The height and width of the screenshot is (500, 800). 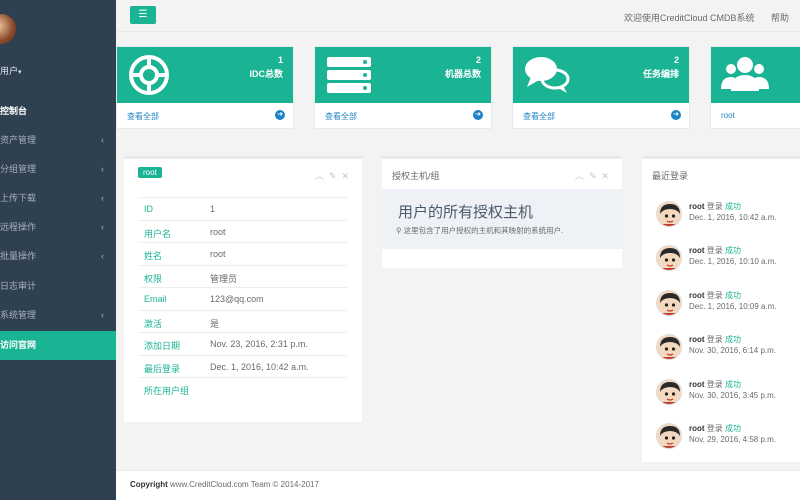 I want to click on user-dropdown-label: 用户, so click(x=9, y=71).